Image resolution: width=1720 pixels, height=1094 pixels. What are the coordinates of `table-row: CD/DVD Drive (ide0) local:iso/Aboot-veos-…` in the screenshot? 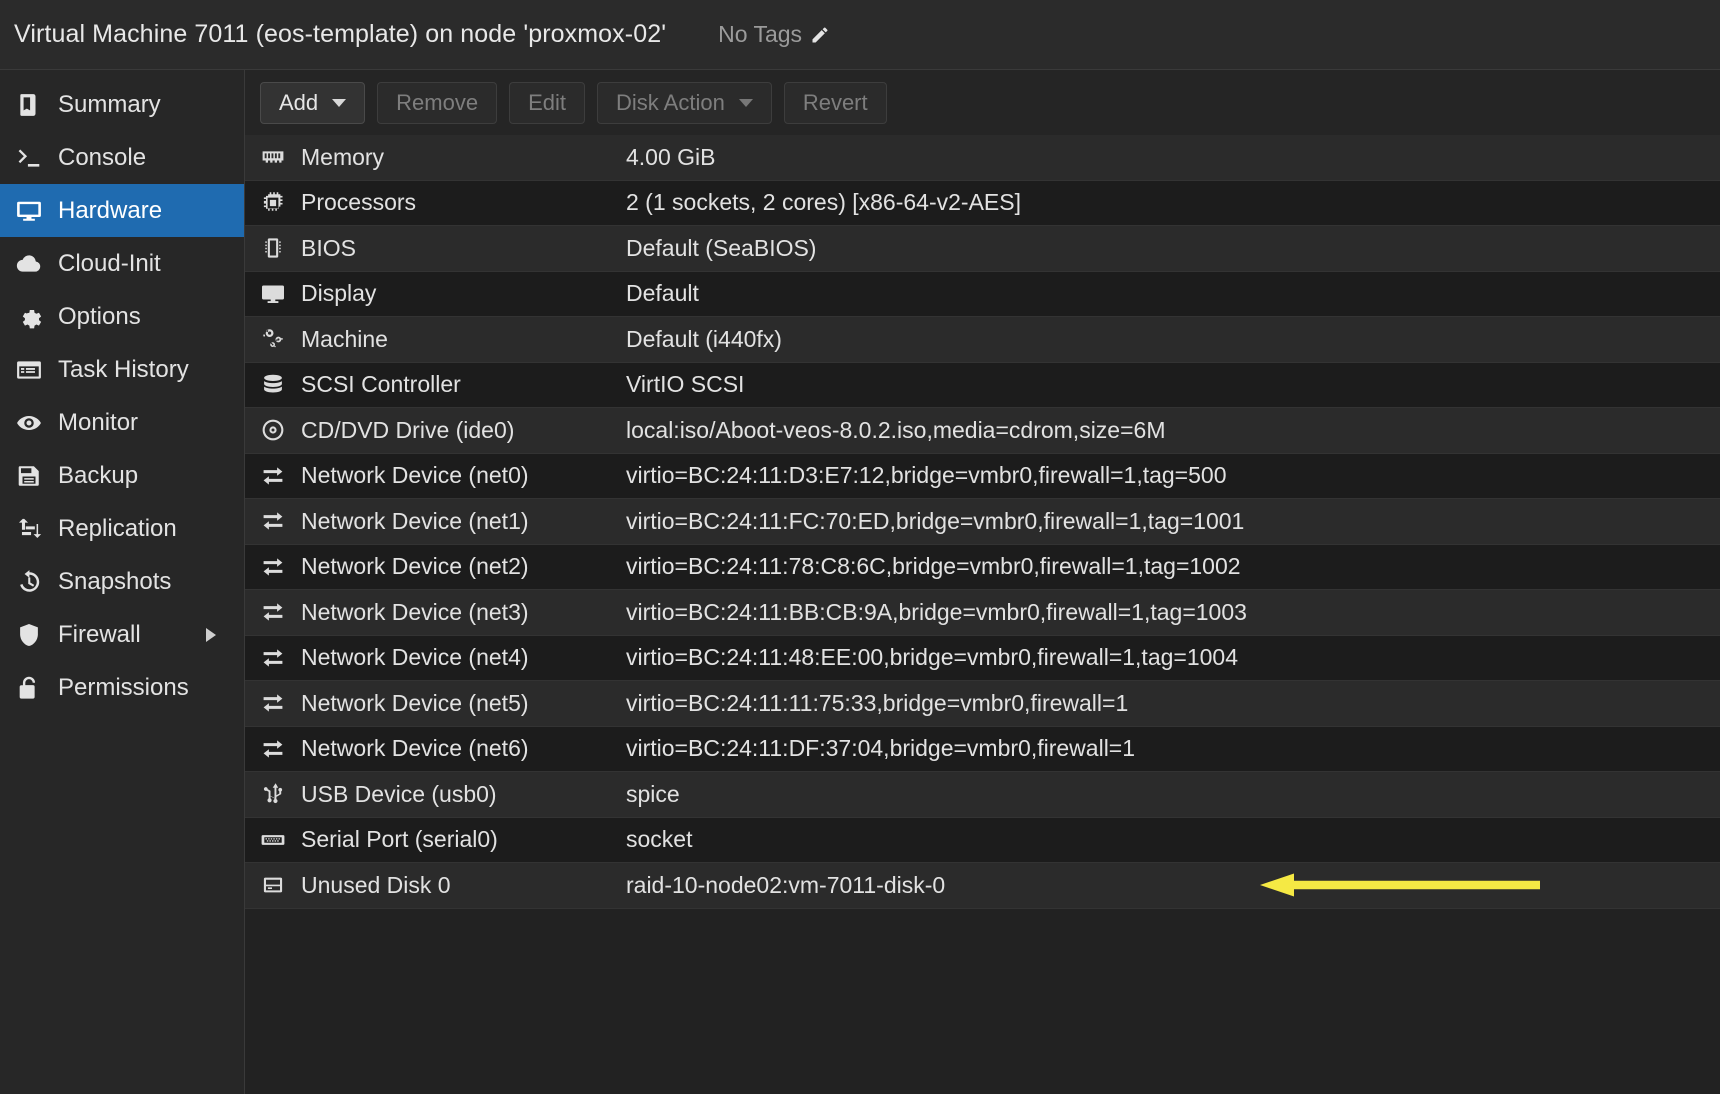 It's located at (982, 431).